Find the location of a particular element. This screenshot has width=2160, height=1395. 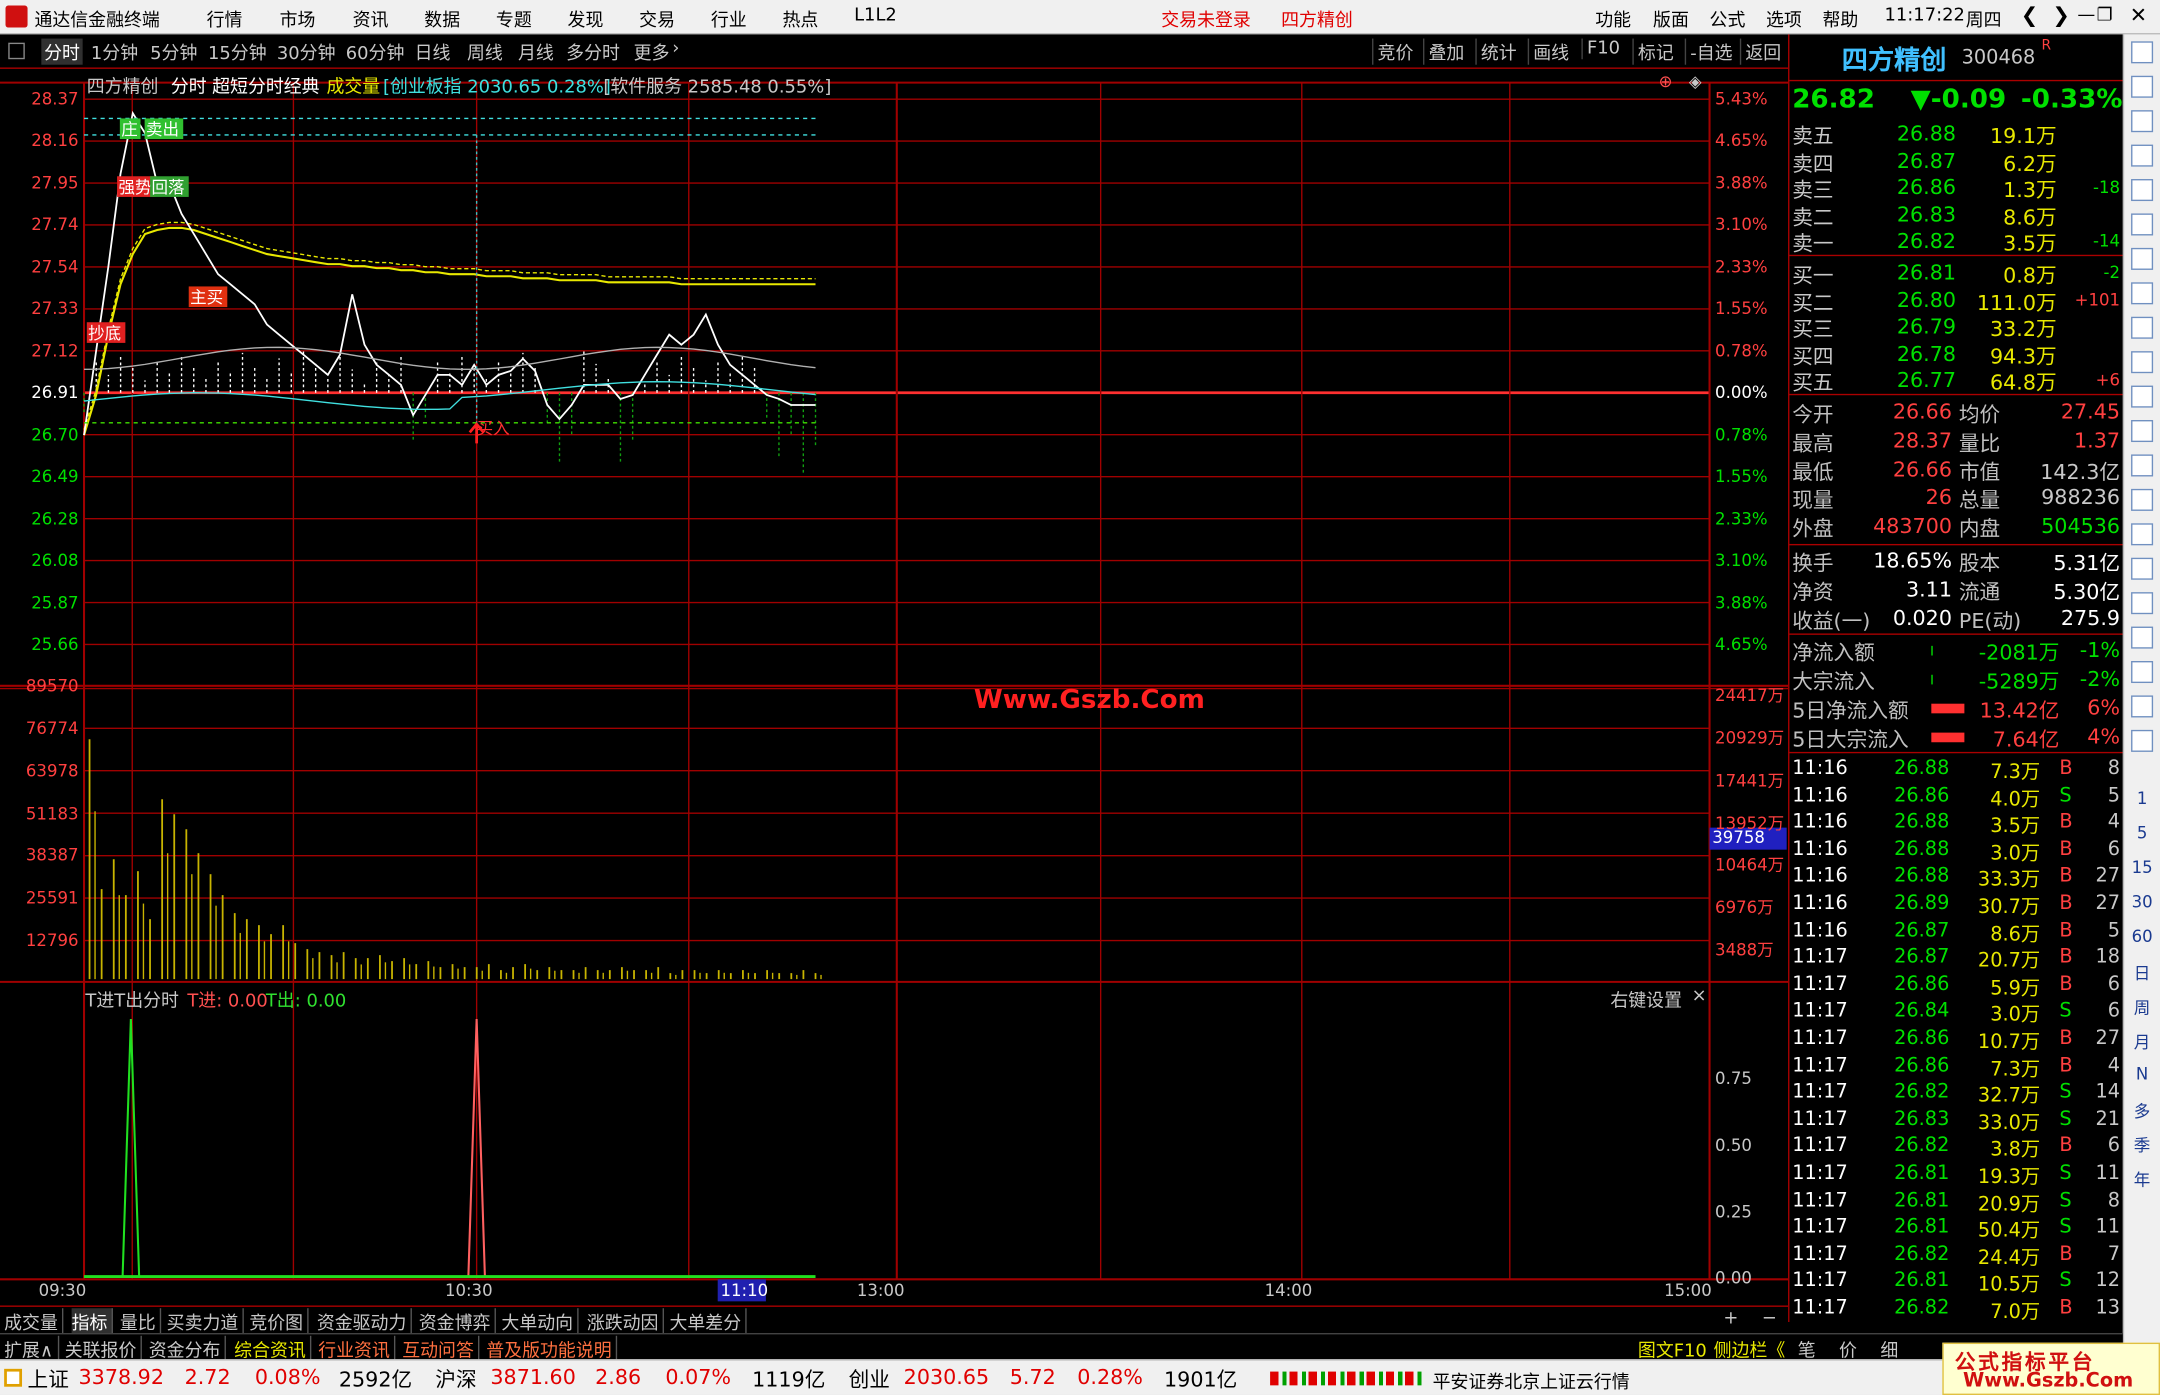

menu-item-0: 行情 is located at coordinates (225, 19).